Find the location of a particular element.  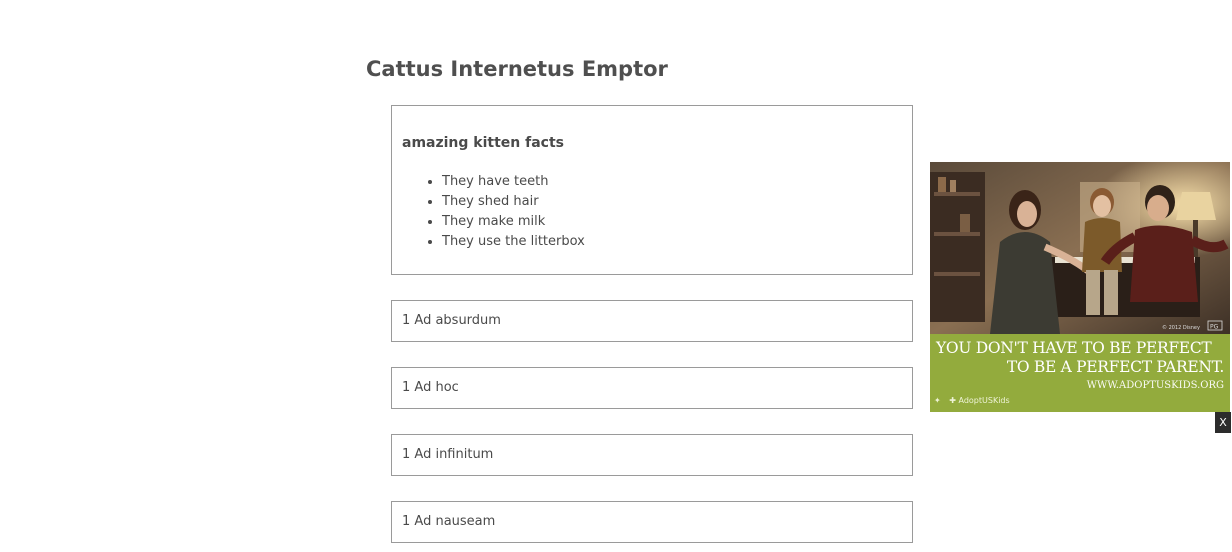

list-item: They use the litterbox is located at coordinates (513, 242).